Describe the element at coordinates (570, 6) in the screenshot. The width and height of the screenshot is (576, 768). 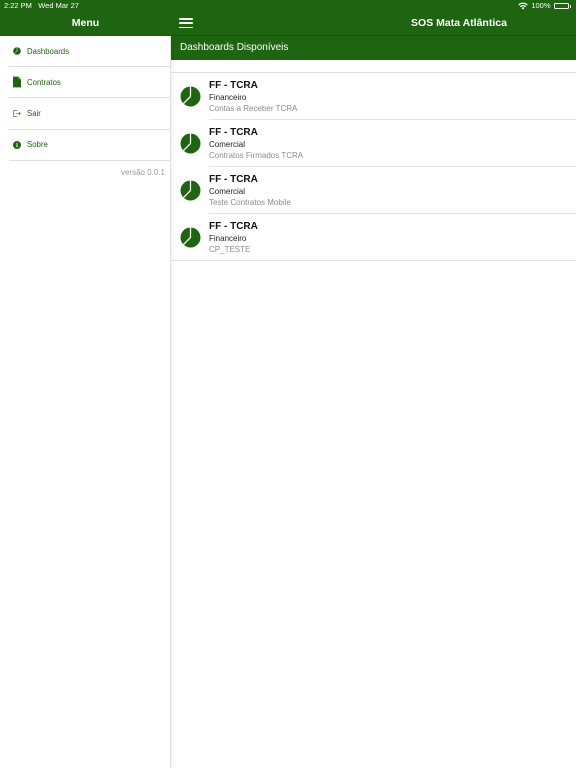
I see `battery-tip` at that location.